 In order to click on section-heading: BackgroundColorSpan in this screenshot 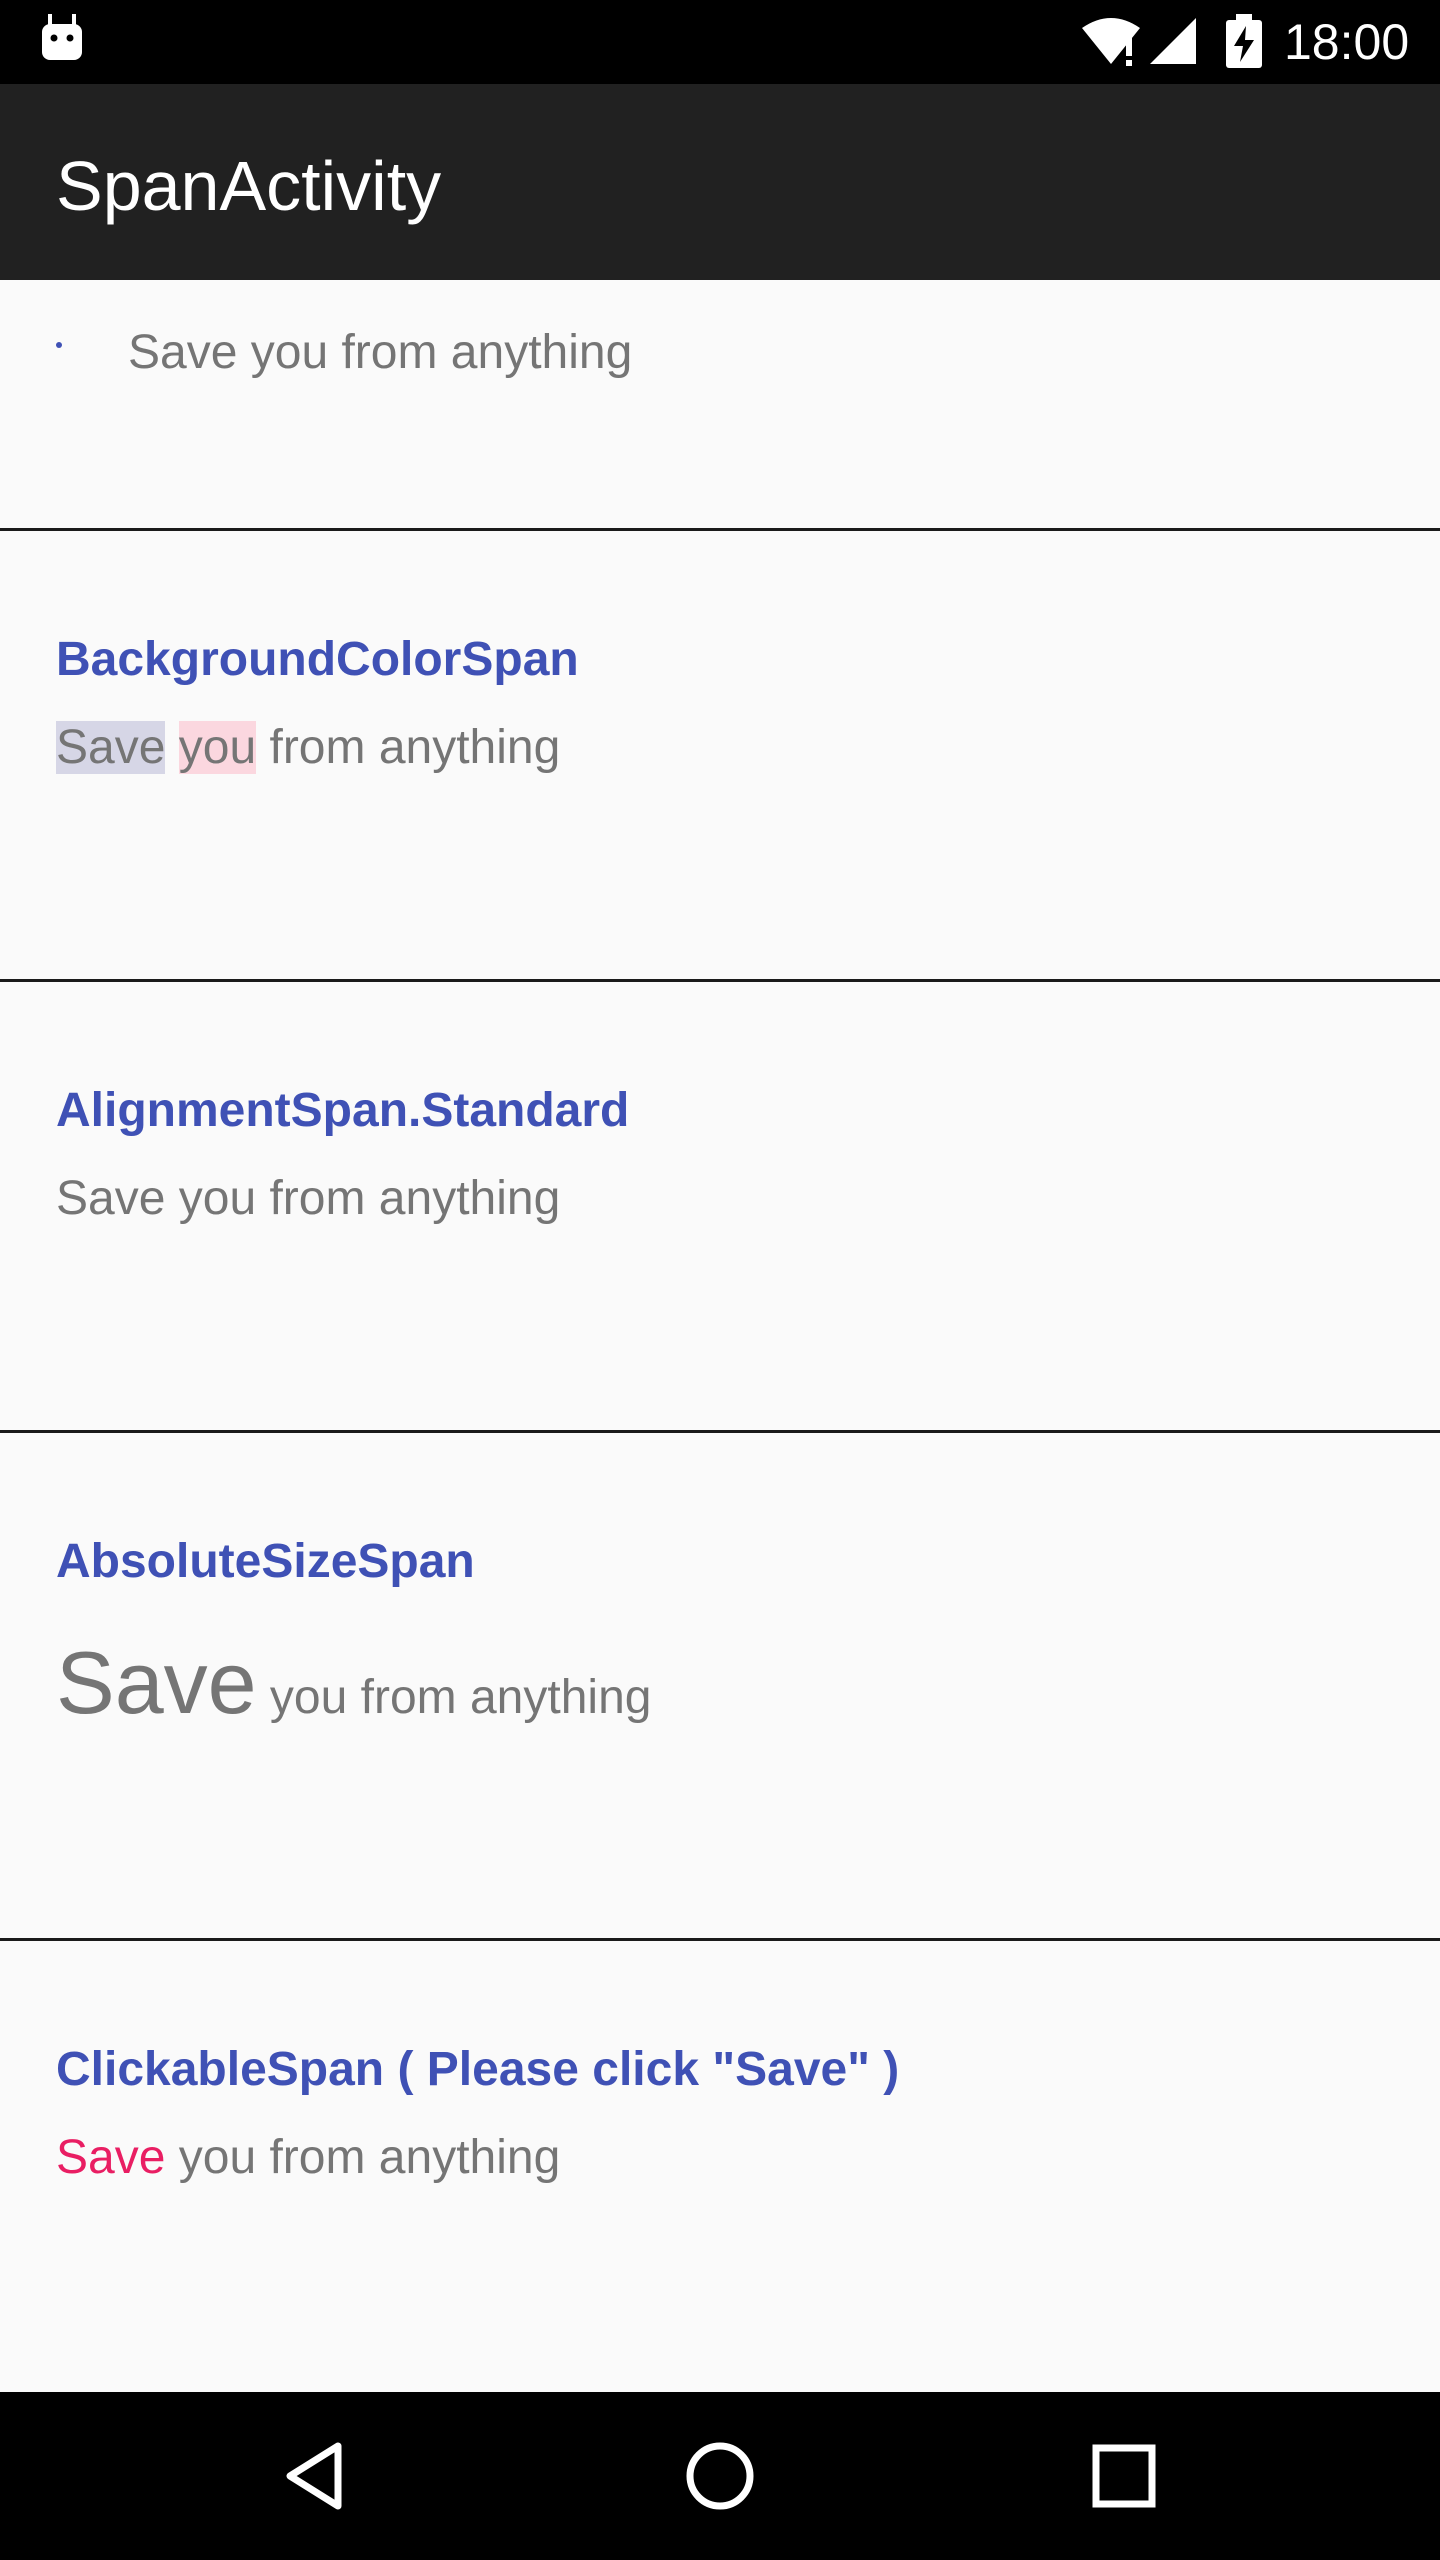, I will do `click(317, 659)`.